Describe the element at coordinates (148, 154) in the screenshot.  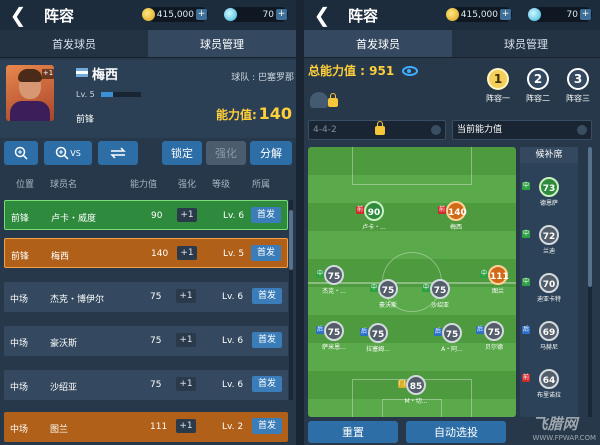
I see `action-bar: VS 锁定 强化 分解` at that location.